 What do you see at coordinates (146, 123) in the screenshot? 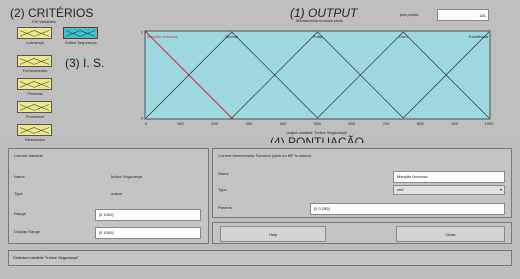
I see `x-tick-label: 0` at bounding box center [146, 123].